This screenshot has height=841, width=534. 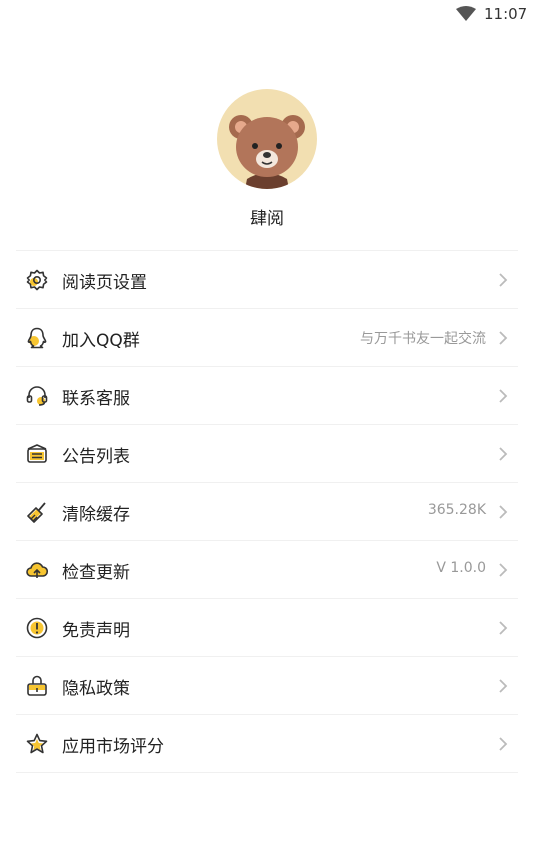 What do you see at coordinates (37, 570) in the screenshot?
I see `cloud-upload-icon` at bounding box center [37, 570].